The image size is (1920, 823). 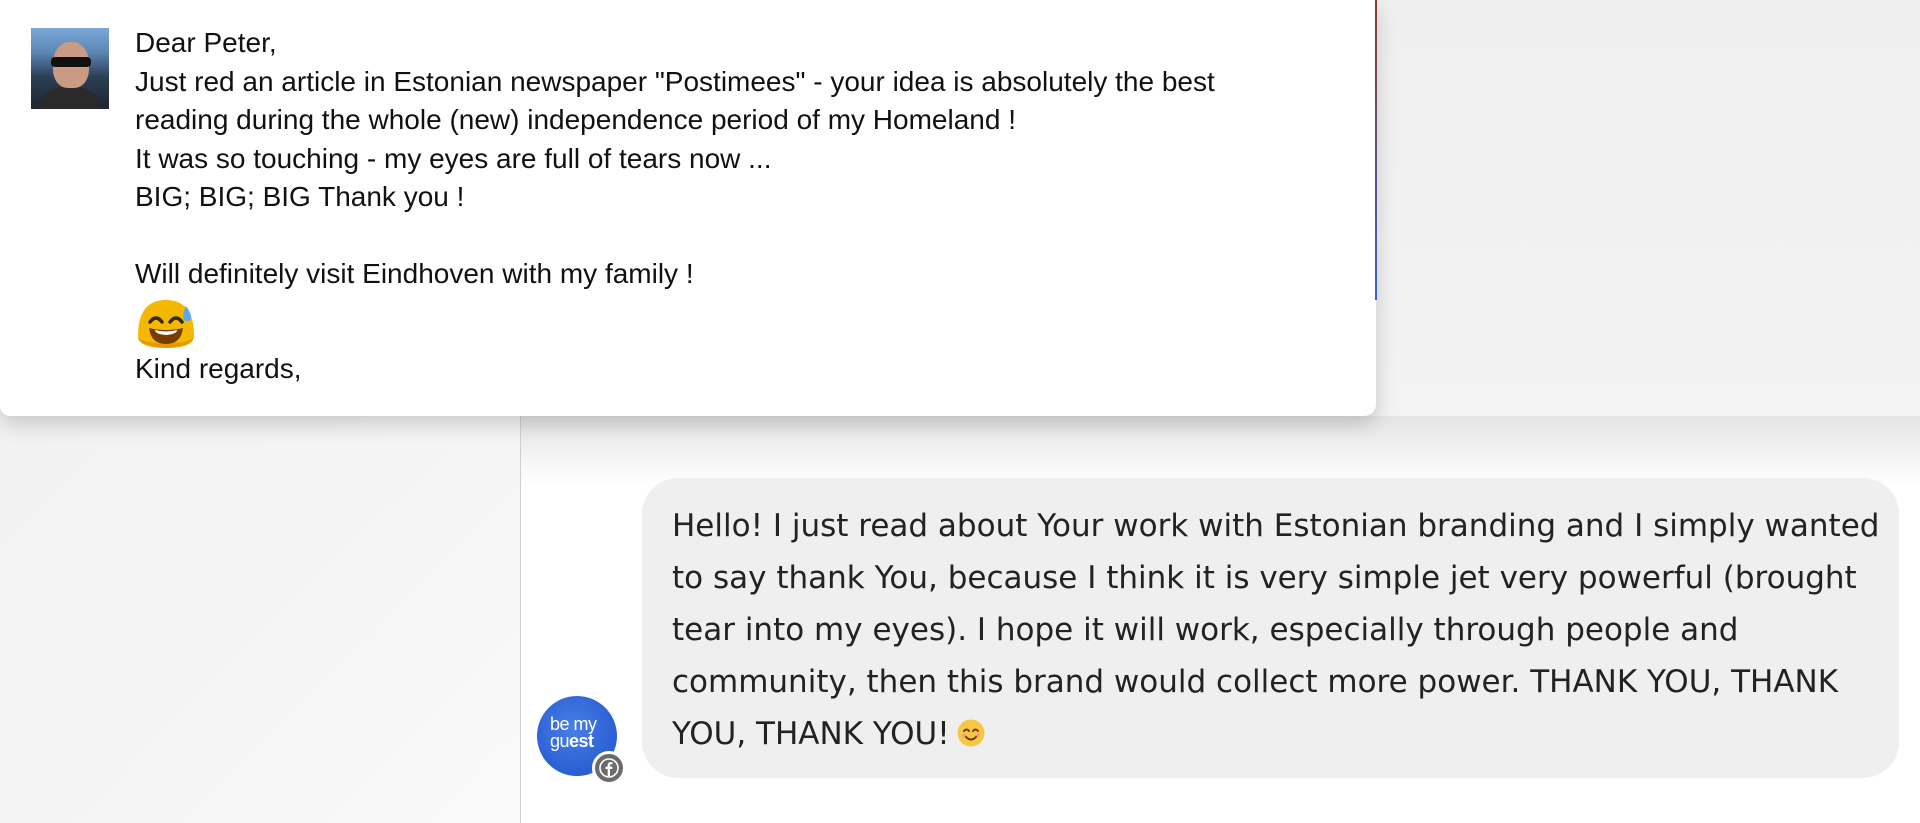 I want to click on email-closing: Kind regards,, so click(x=218, y=368).